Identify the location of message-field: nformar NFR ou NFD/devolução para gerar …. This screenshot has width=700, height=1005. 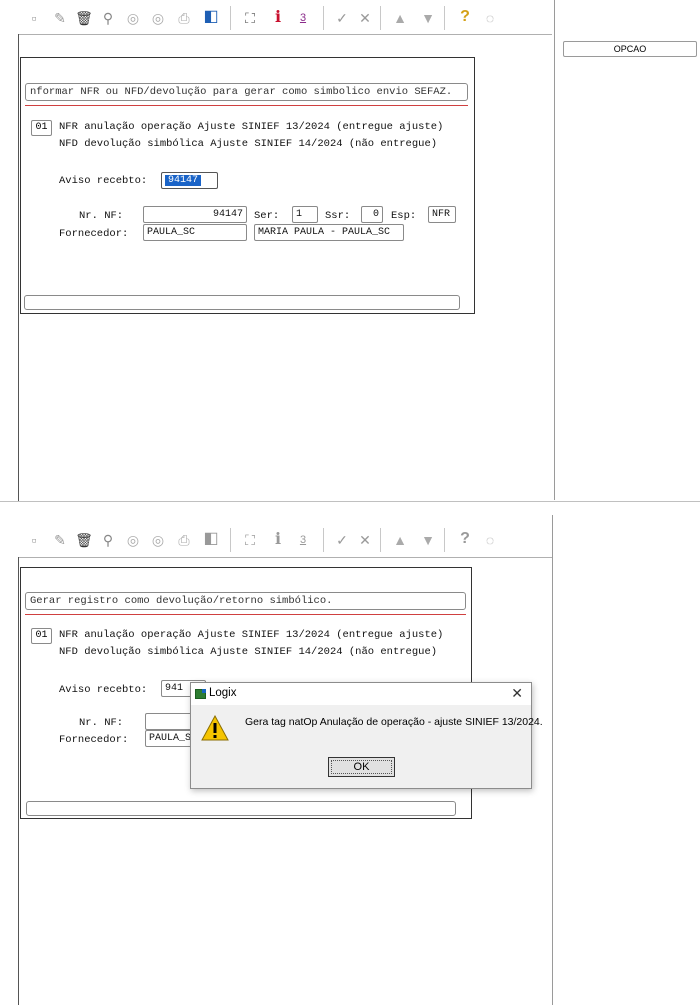
(246, 92).